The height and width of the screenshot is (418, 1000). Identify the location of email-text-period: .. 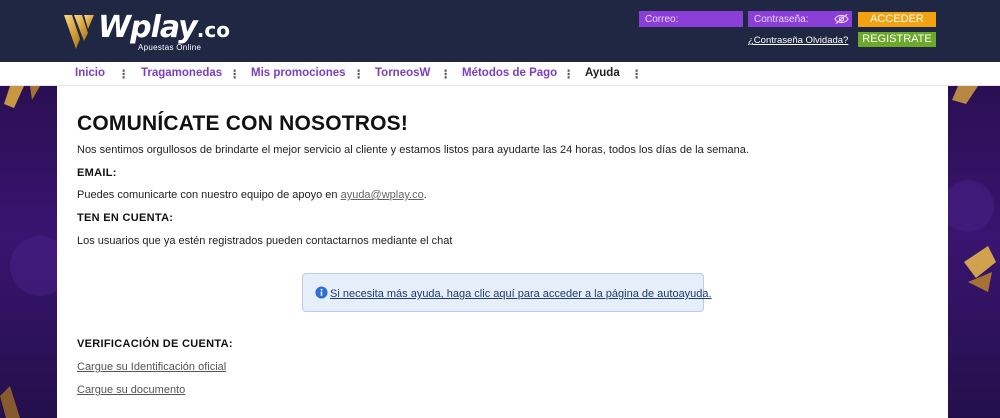
(425, 195).